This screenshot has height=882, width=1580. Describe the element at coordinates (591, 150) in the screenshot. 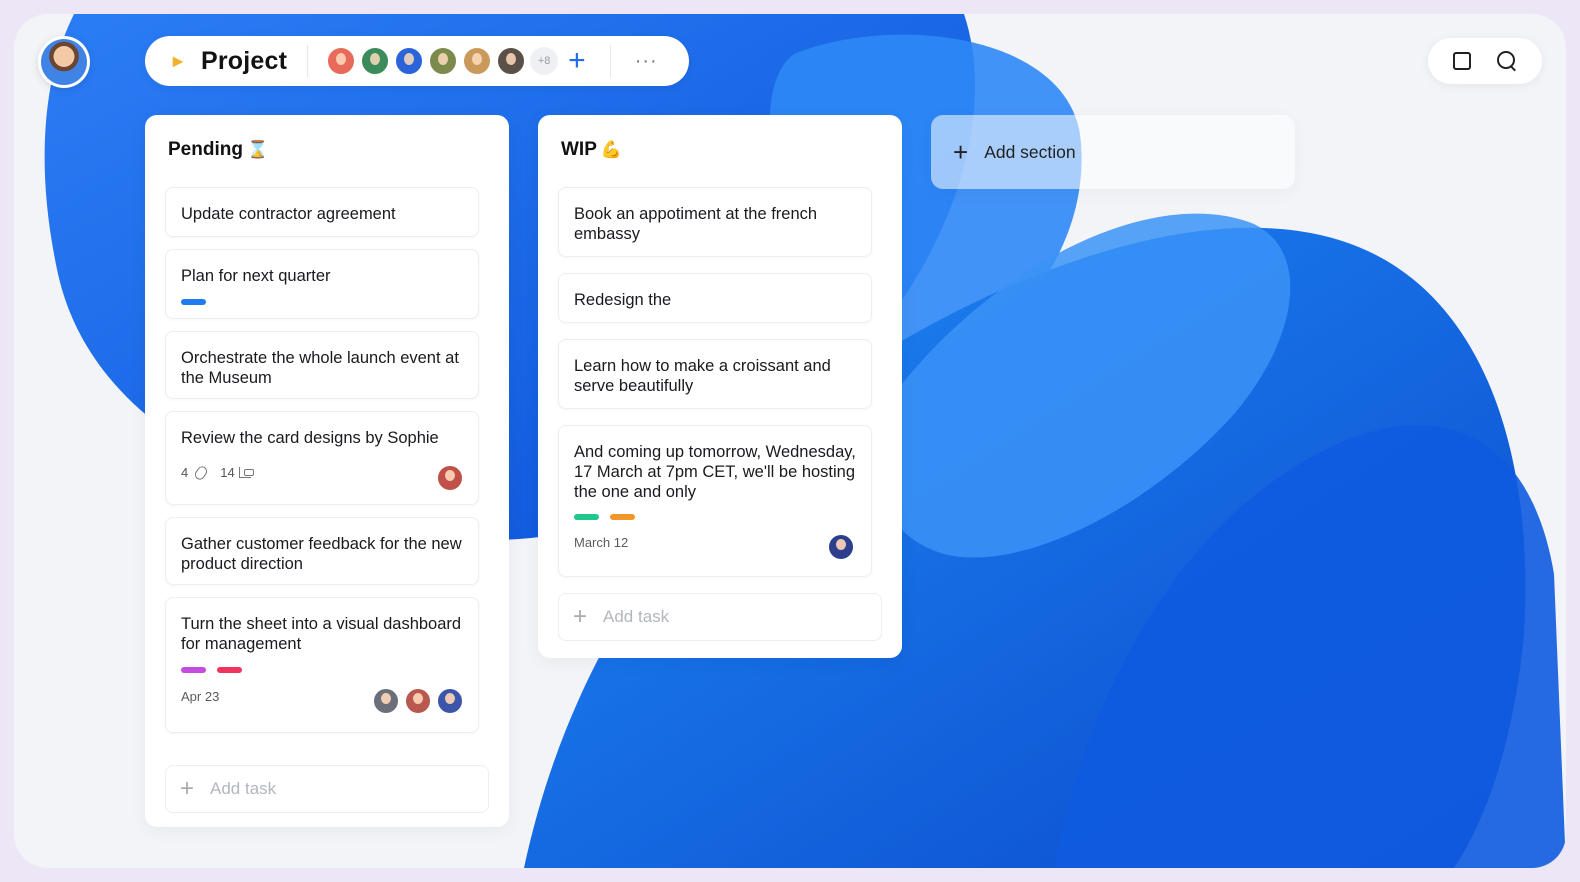

I see `column-title: WIP 💪` at that location.